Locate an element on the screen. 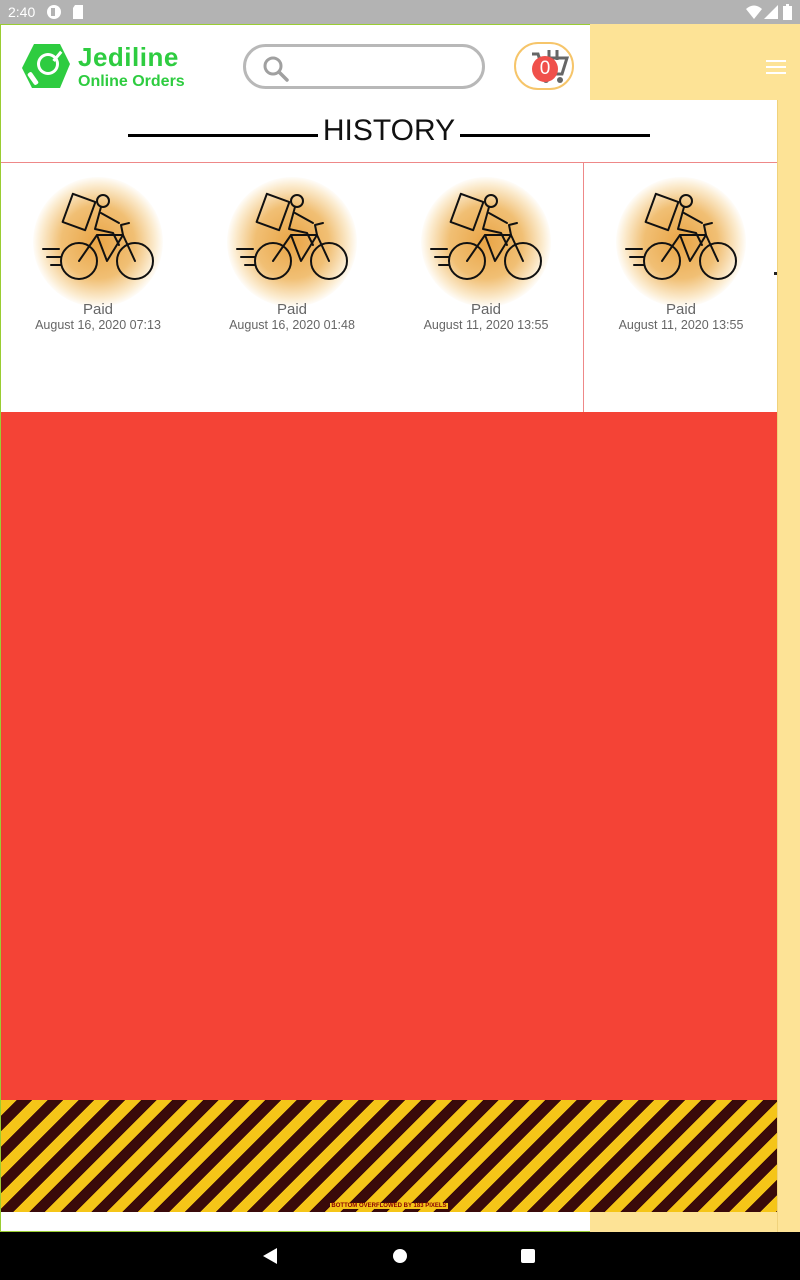 The height and width of the screenshot is (1280, 800). navigation-bar is located at coordinates (400, 1256).